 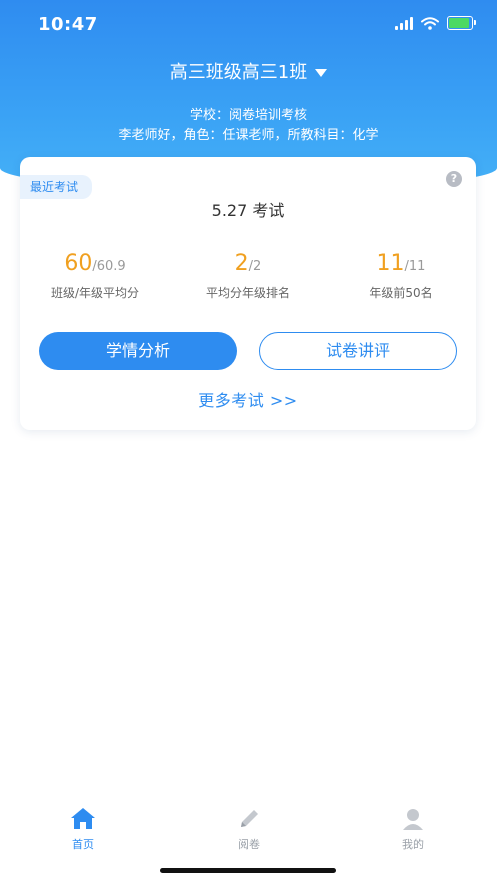 What do you see at coordinates (454, 179) in the screenshot?
I see `help-icon: ?` at bounding box center [454, 179].